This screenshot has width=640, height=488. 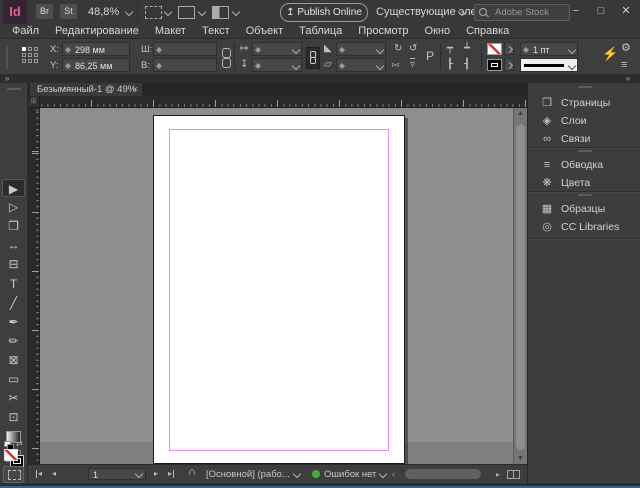 What do you see at coordinates (13, 245) in the screenshot?
I see `gap-tool: ↔` at bounding box center [13, 245].